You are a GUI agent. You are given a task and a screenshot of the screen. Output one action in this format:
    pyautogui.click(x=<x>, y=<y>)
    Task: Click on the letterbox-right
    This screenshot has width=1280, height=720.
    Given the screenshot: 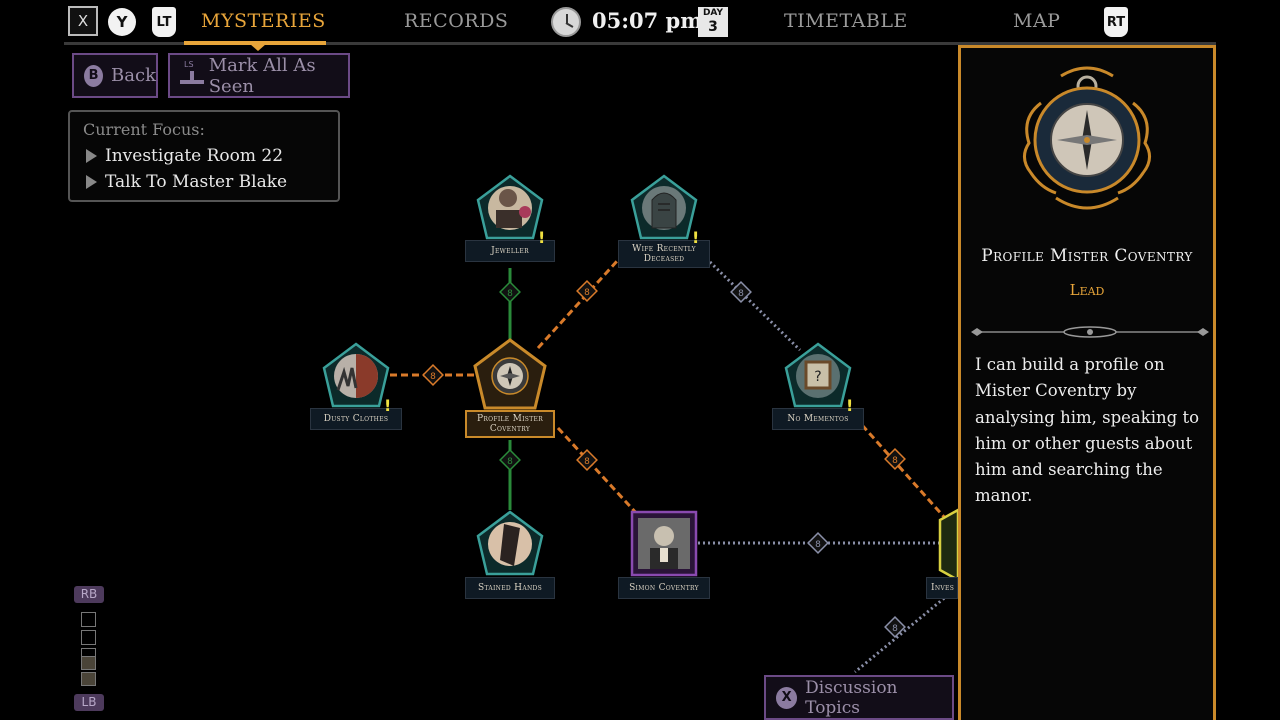 What is the action you would take?
    pyautogui.click(x=1248, y=360)
    